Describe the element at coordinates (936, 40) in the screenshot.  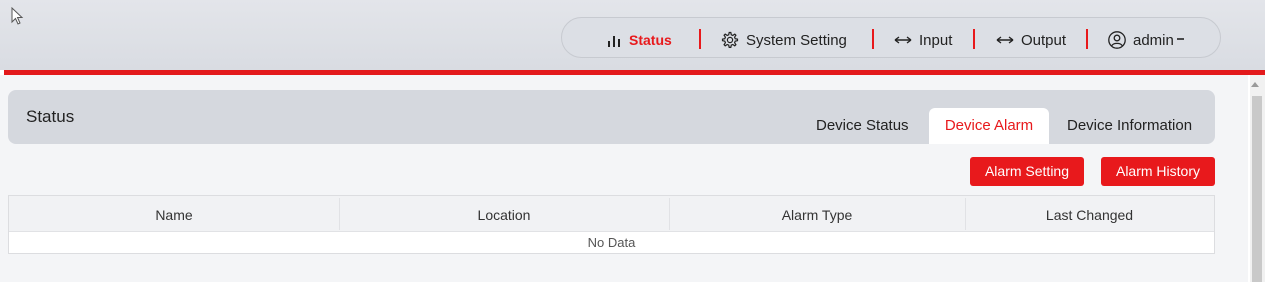
I see `nav-input-label: Input` at that location.